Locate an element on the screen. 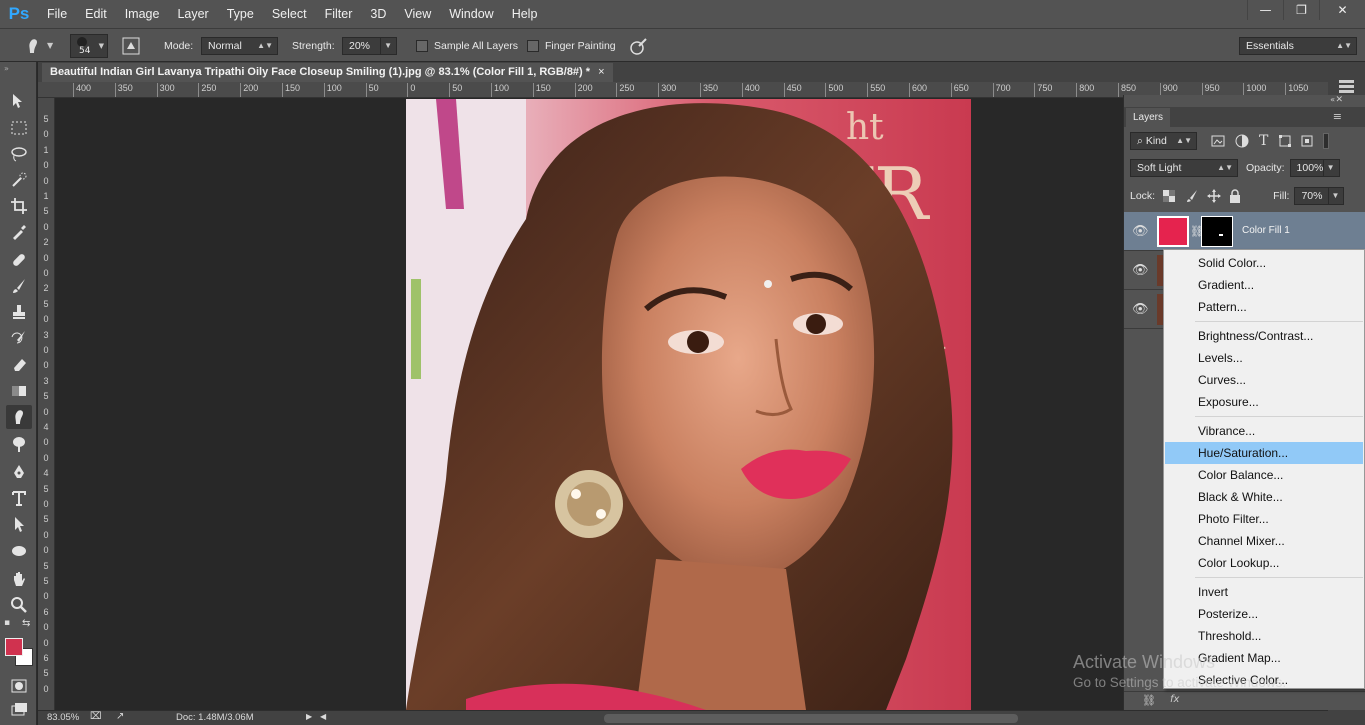 This screenshot has width=1365, height=725. menu-layer: Layer is located at coordinates (192, 14).